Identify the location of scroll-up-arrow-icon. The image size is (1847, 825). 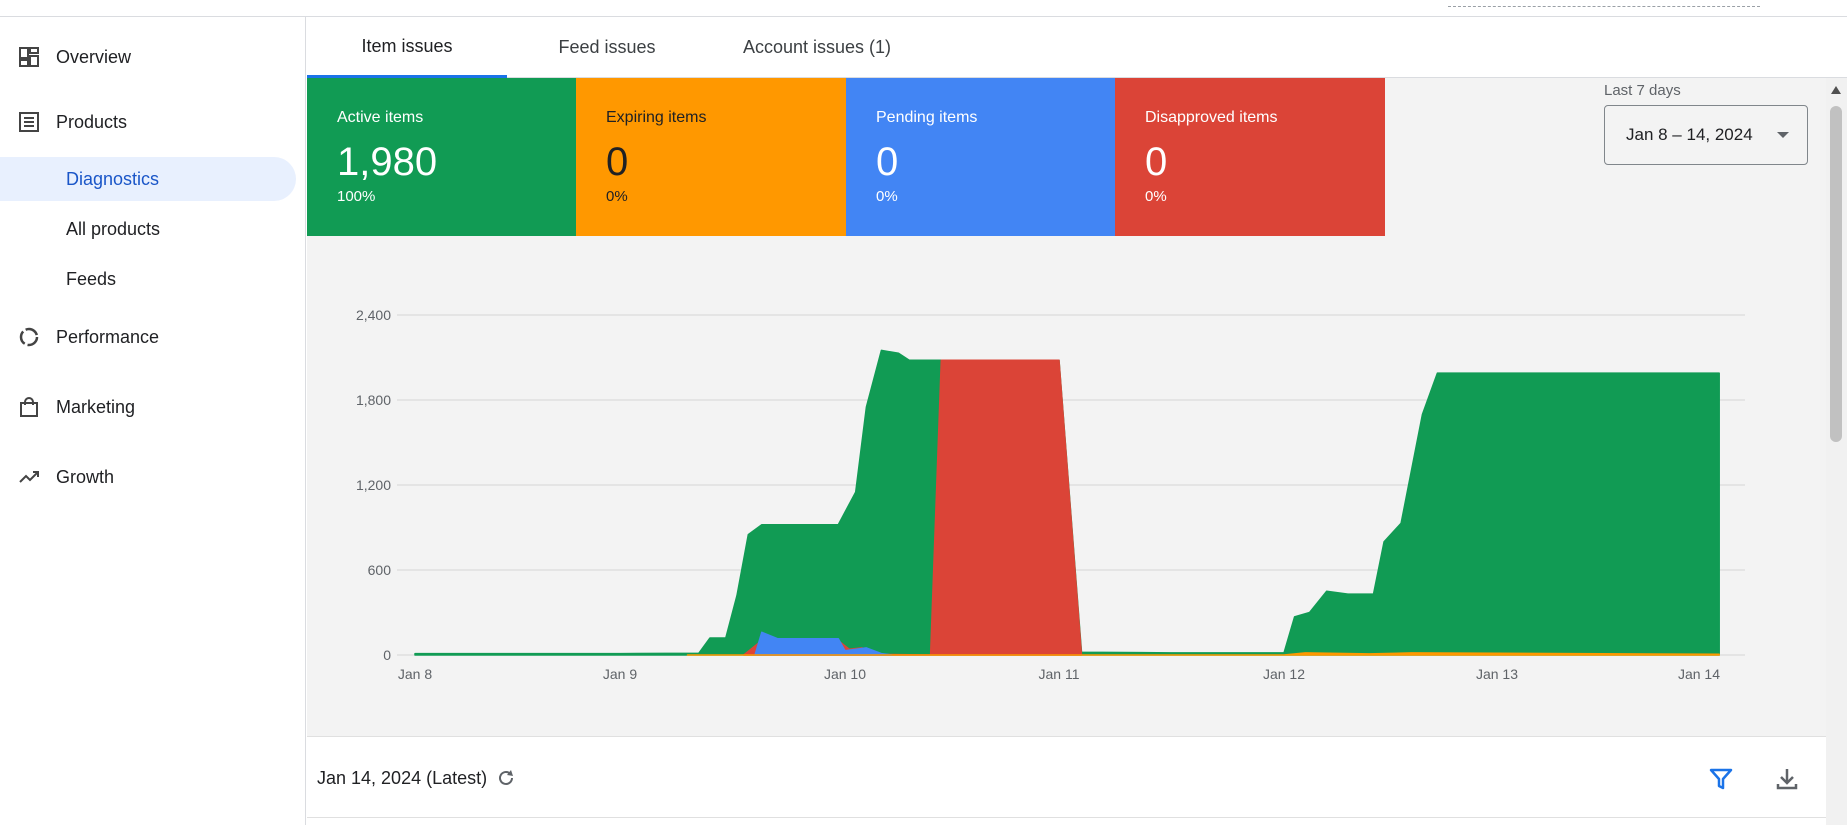
(1836, 90).